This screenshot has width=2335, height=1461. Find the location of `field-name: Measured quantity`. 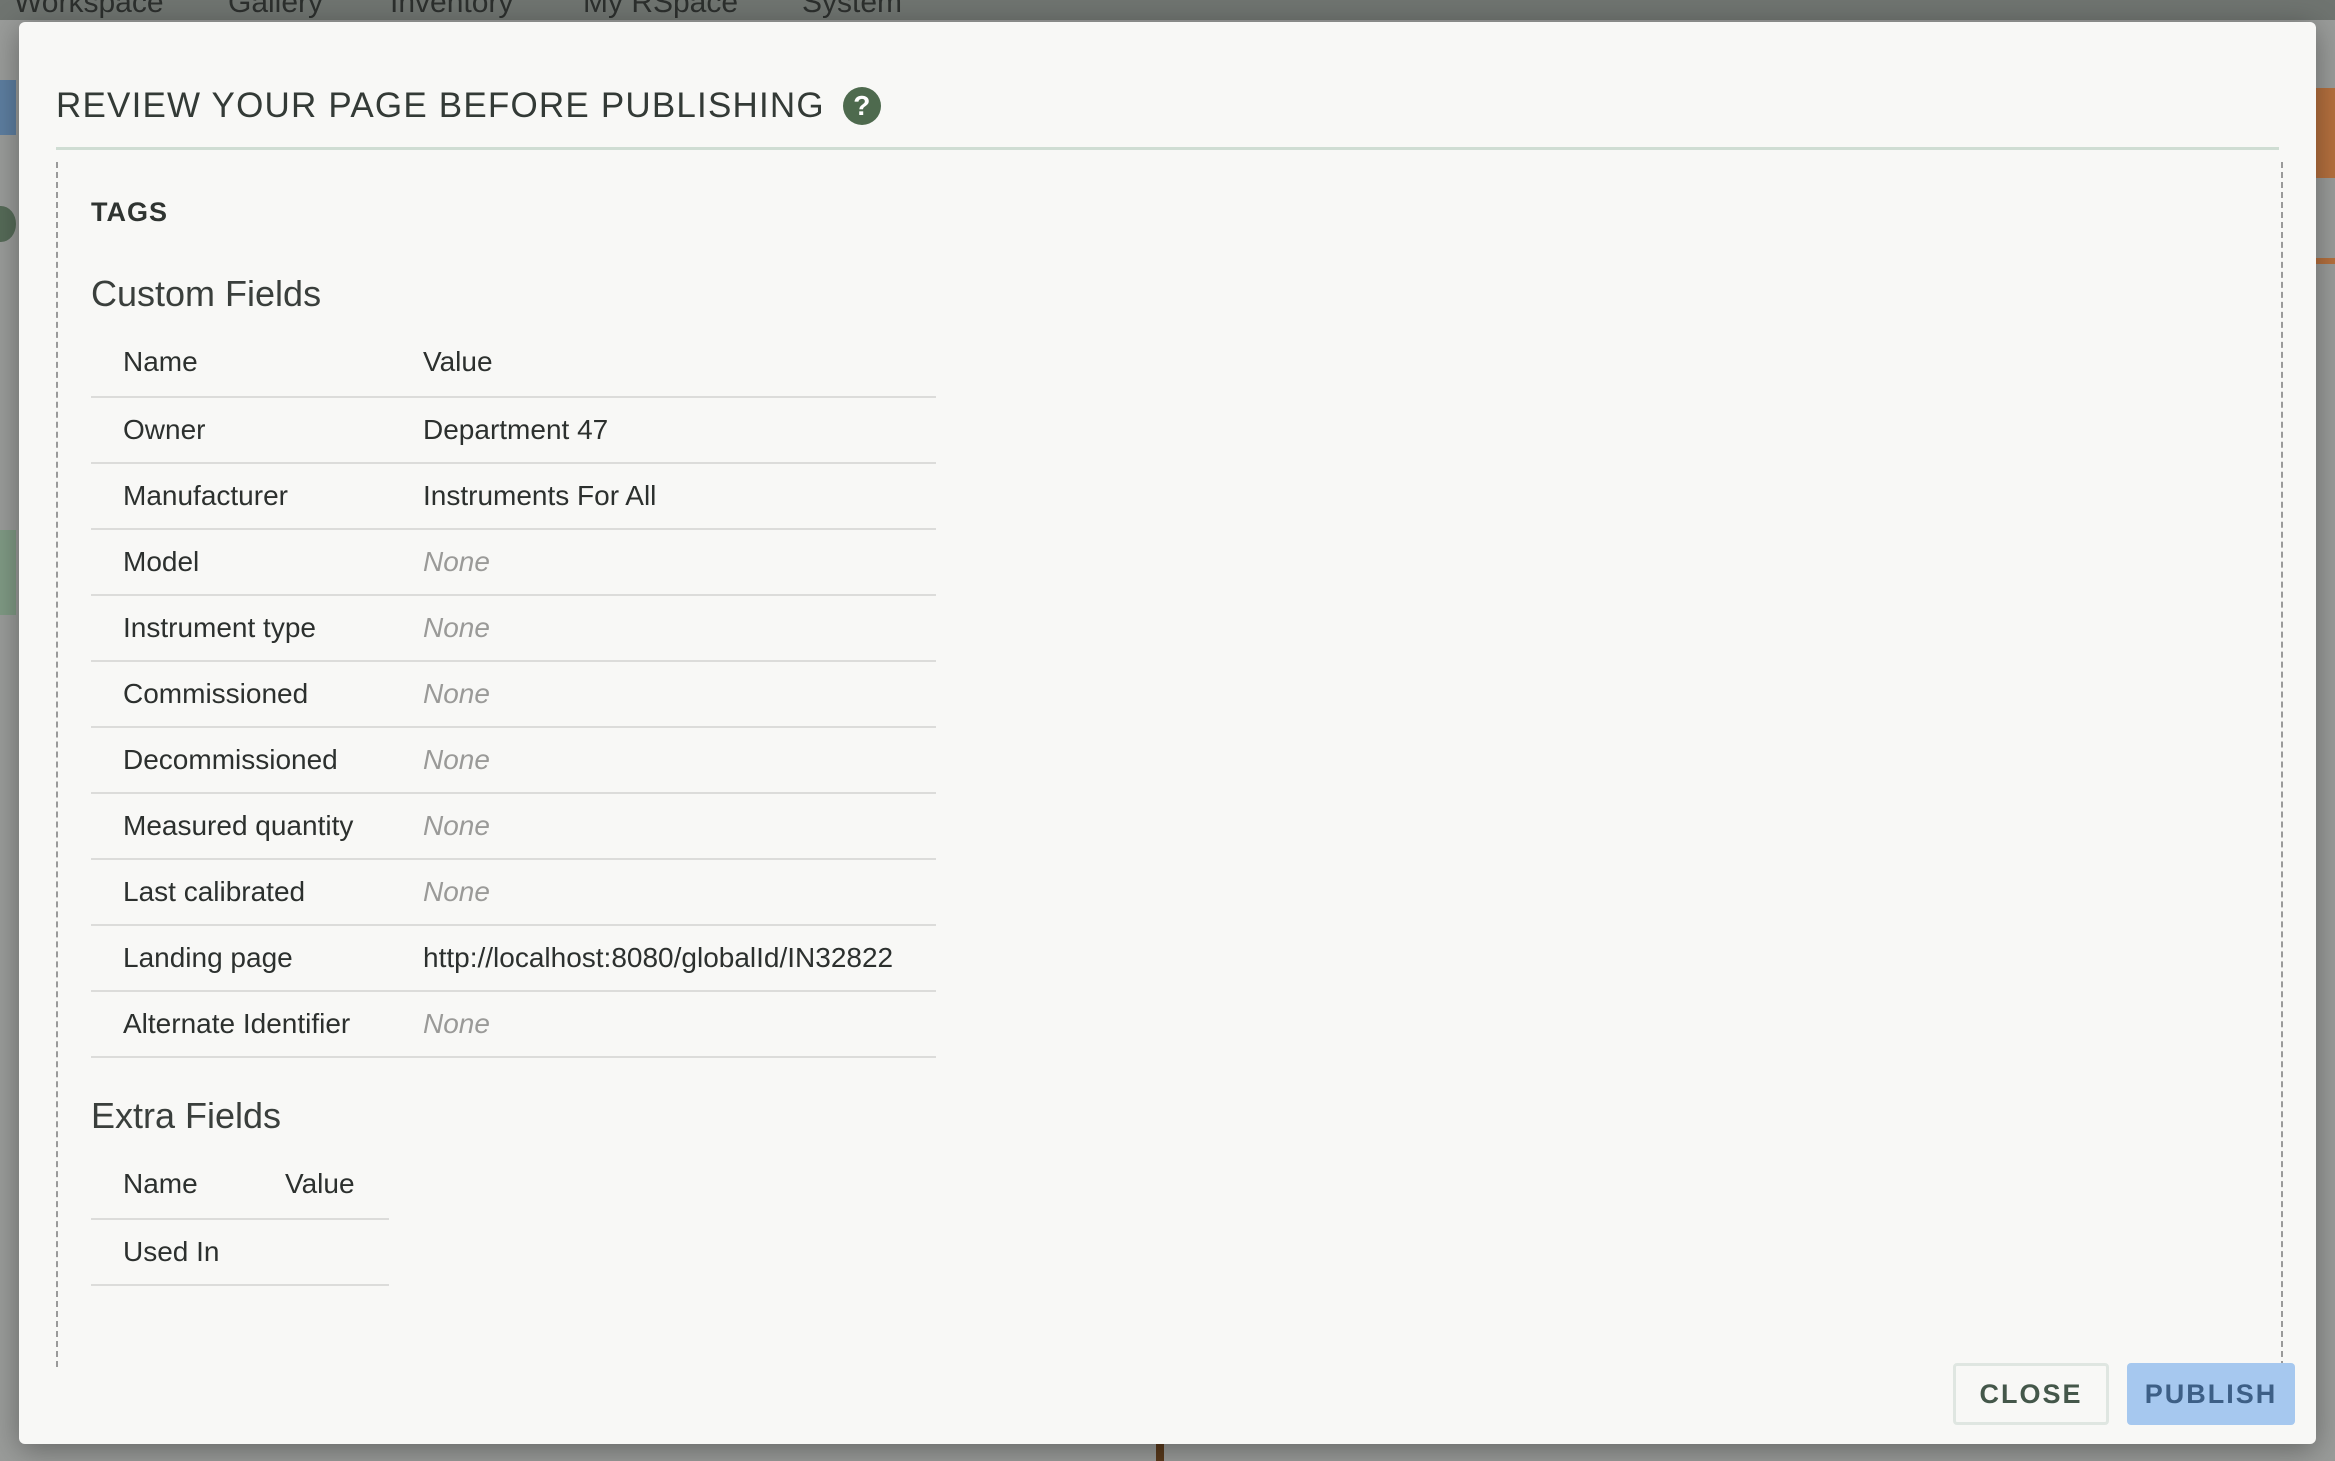

field-name: Measured quantity is located at coordinates (241, 826).